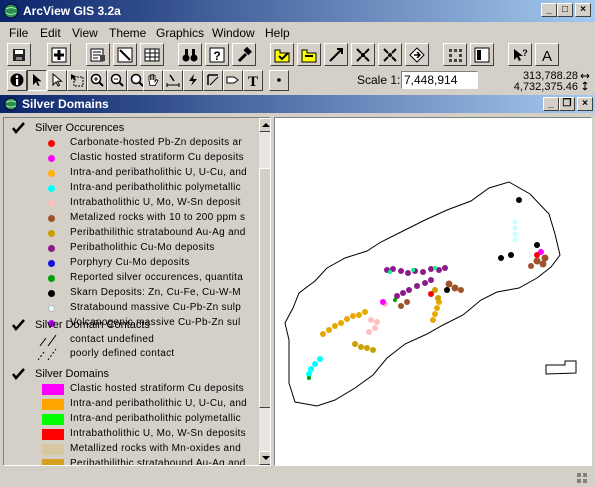 The width and height of the screenshot is (595, 487). I want to click on line-symbol-icon, so click(48, 340).